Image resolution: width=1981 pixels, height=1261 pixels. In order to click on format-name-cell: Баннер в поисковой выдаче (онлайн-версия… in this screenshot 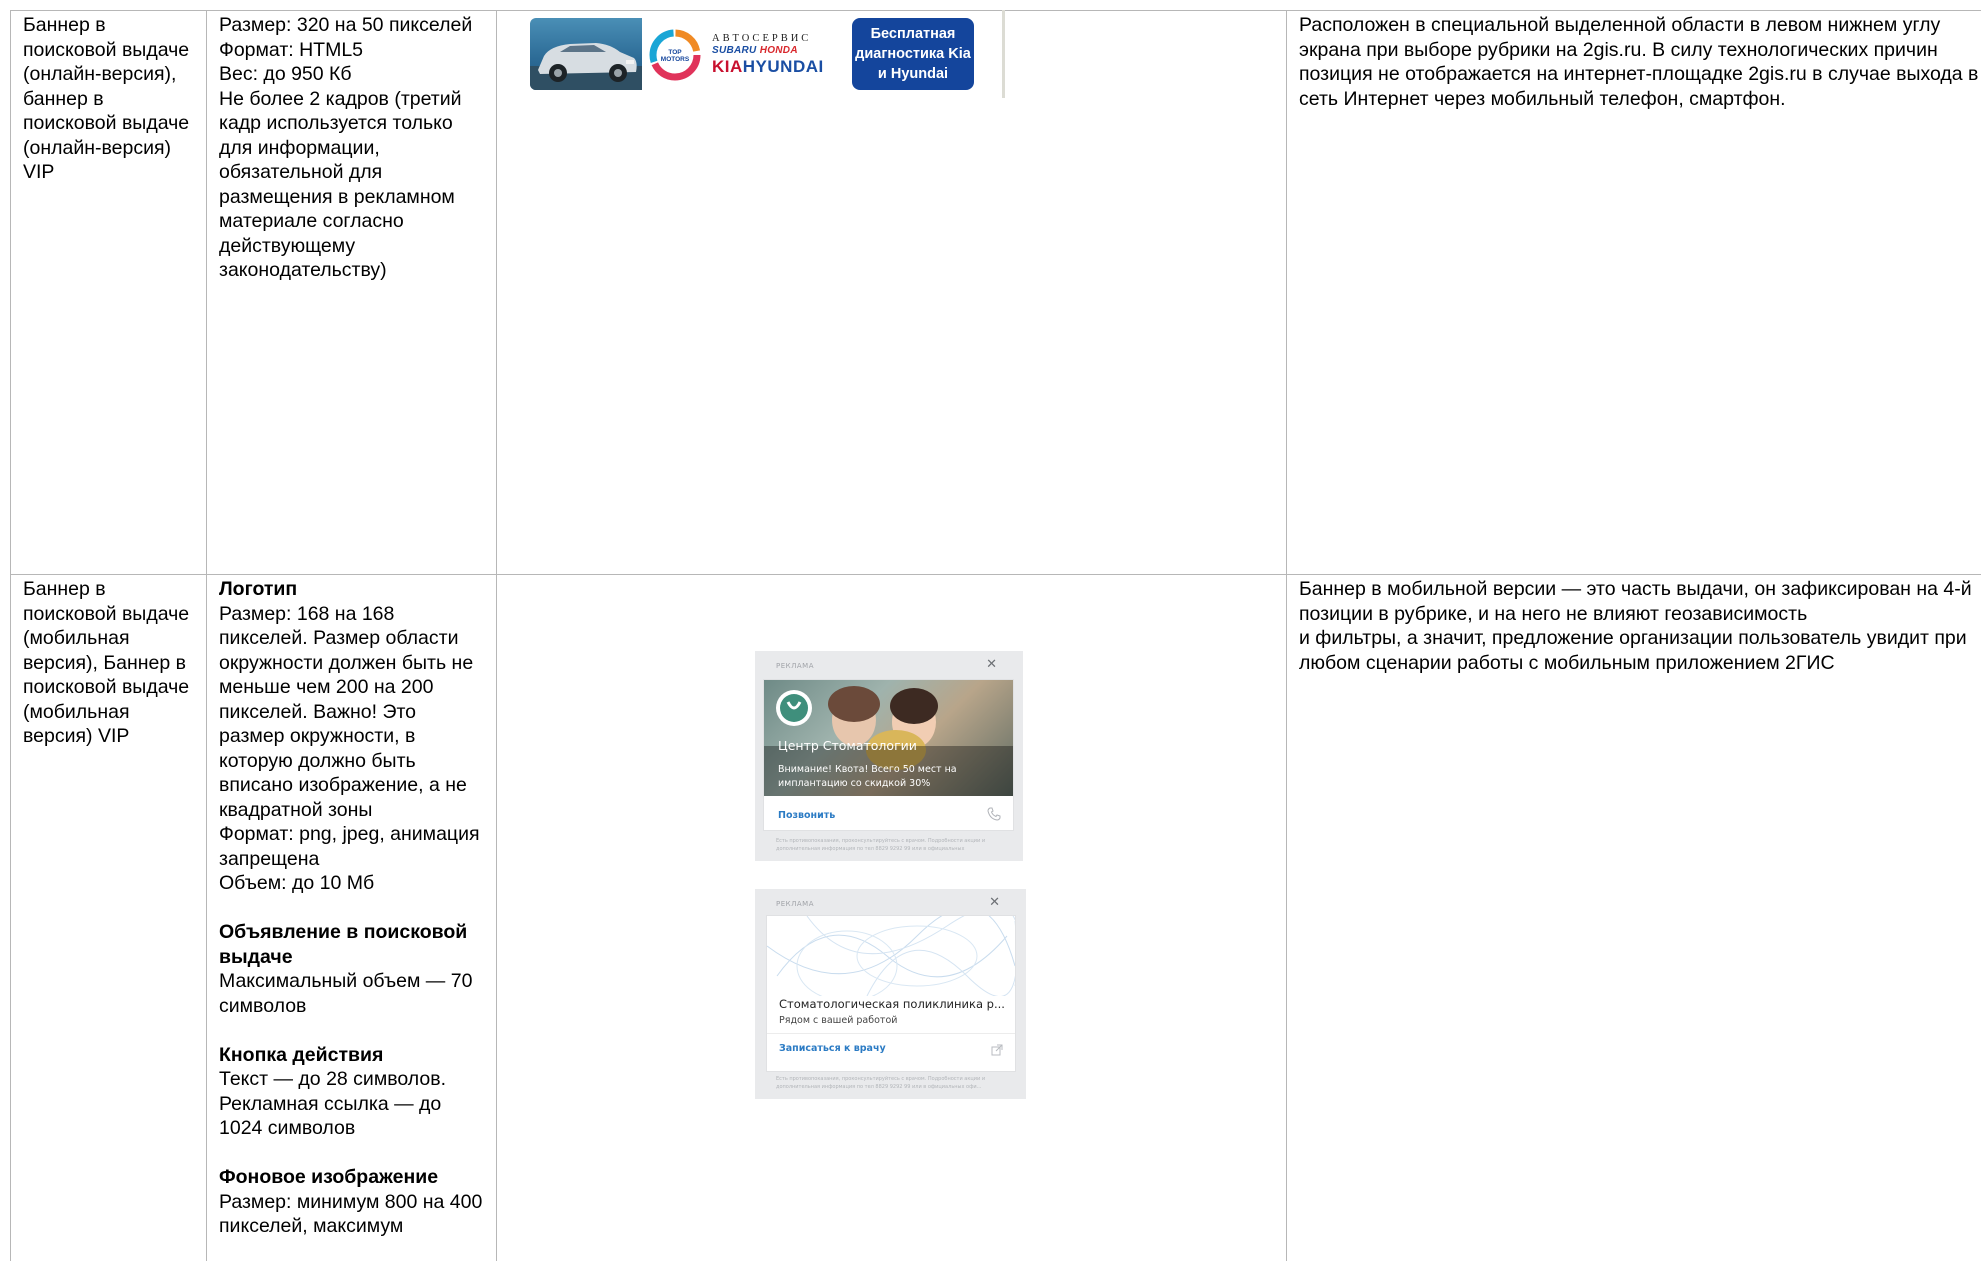, I will do `click(108, 292)`.